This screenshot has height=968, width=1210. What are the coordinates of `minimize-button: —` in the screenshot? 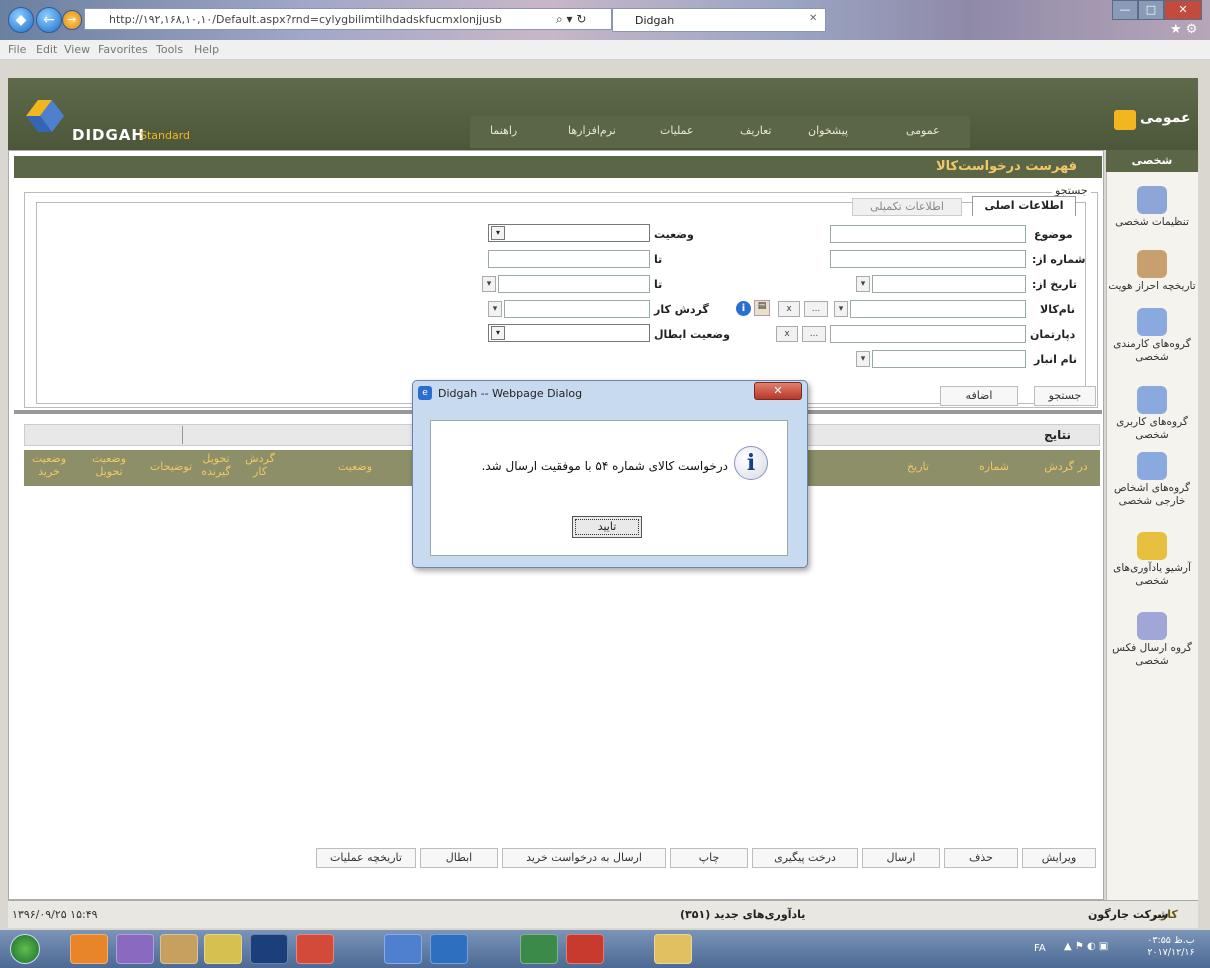 It's located at (1125, 10).